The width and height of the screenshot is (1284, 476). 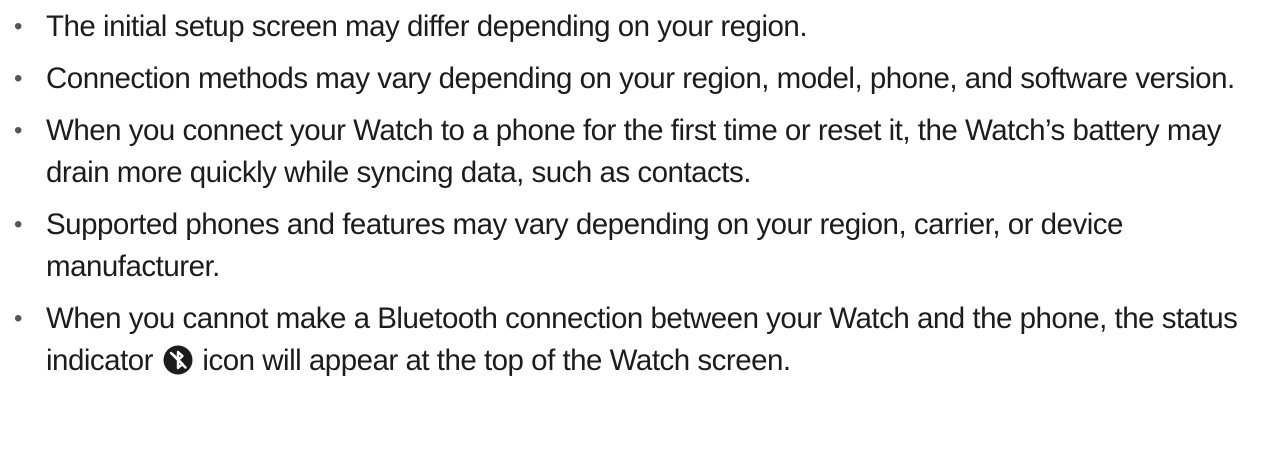 I want to click on bluetooth-disconnected-icon, so click(x=178, y=360).